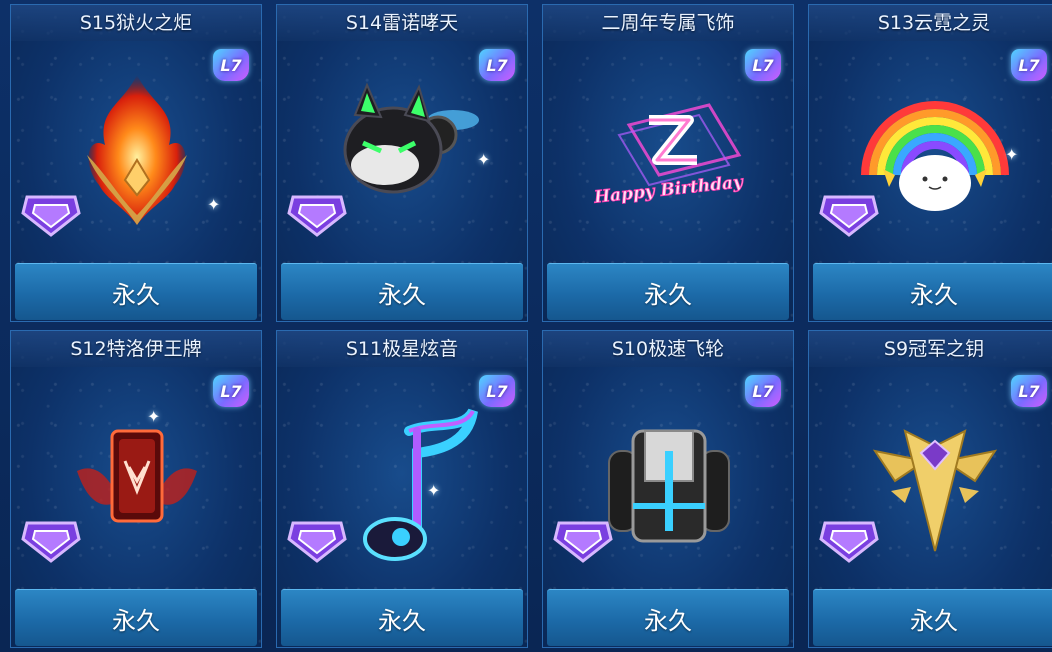 The height and width of the screenshot is (652, 1052). What do you see at coordinates (668, 23) in the screenshot?
I see `card-title: 二周年专属飞饰` at bounding box center [668, 23].